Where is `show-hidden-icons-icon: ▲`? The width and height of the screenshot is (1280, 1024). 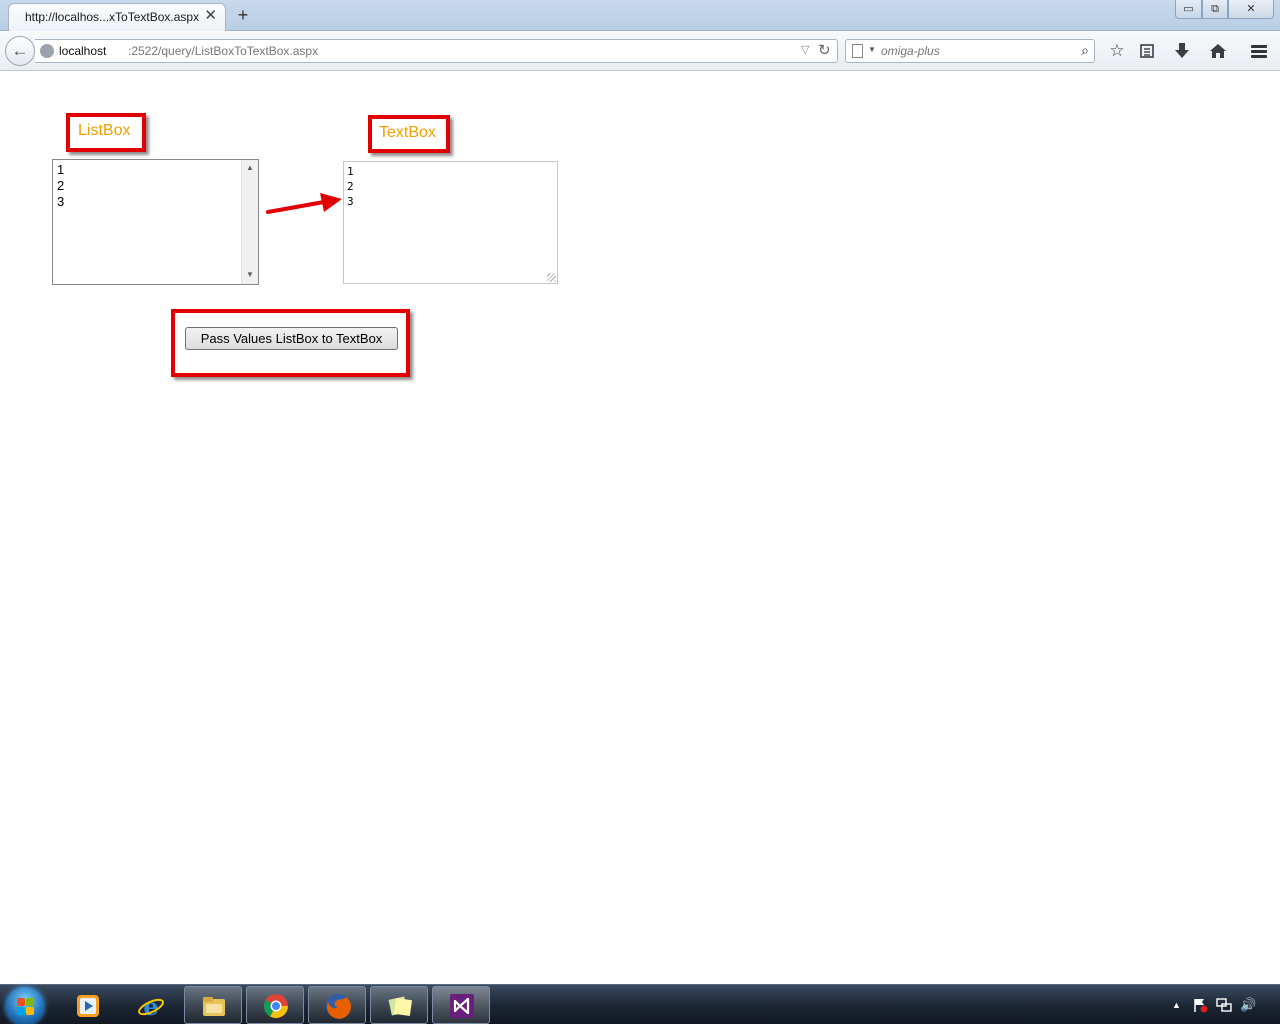
show-hidden-icons-icon: ▲ is located at coordinates (1176, 1005).